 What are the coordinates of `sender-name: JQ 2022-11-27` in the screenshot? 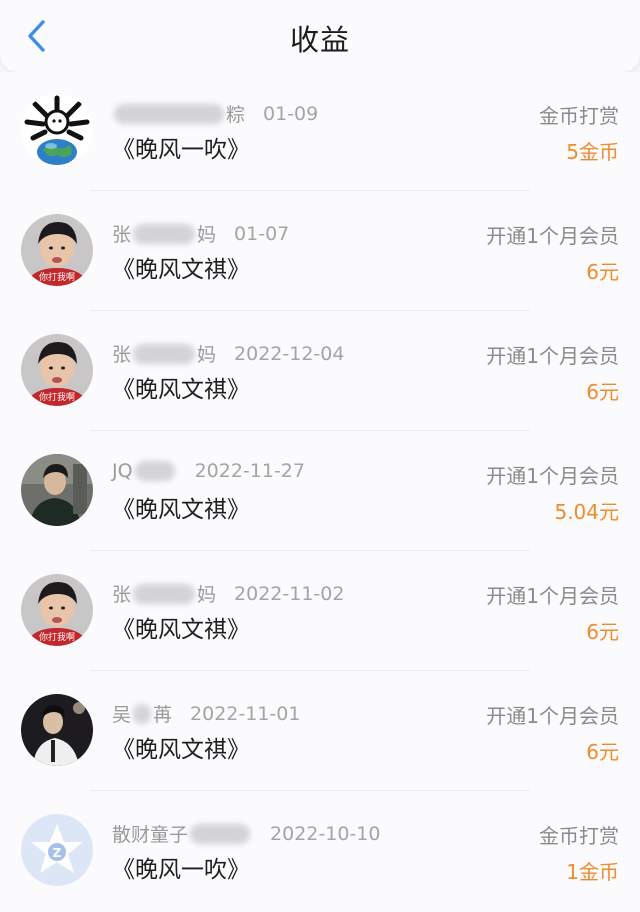 It's located at (208, 471).